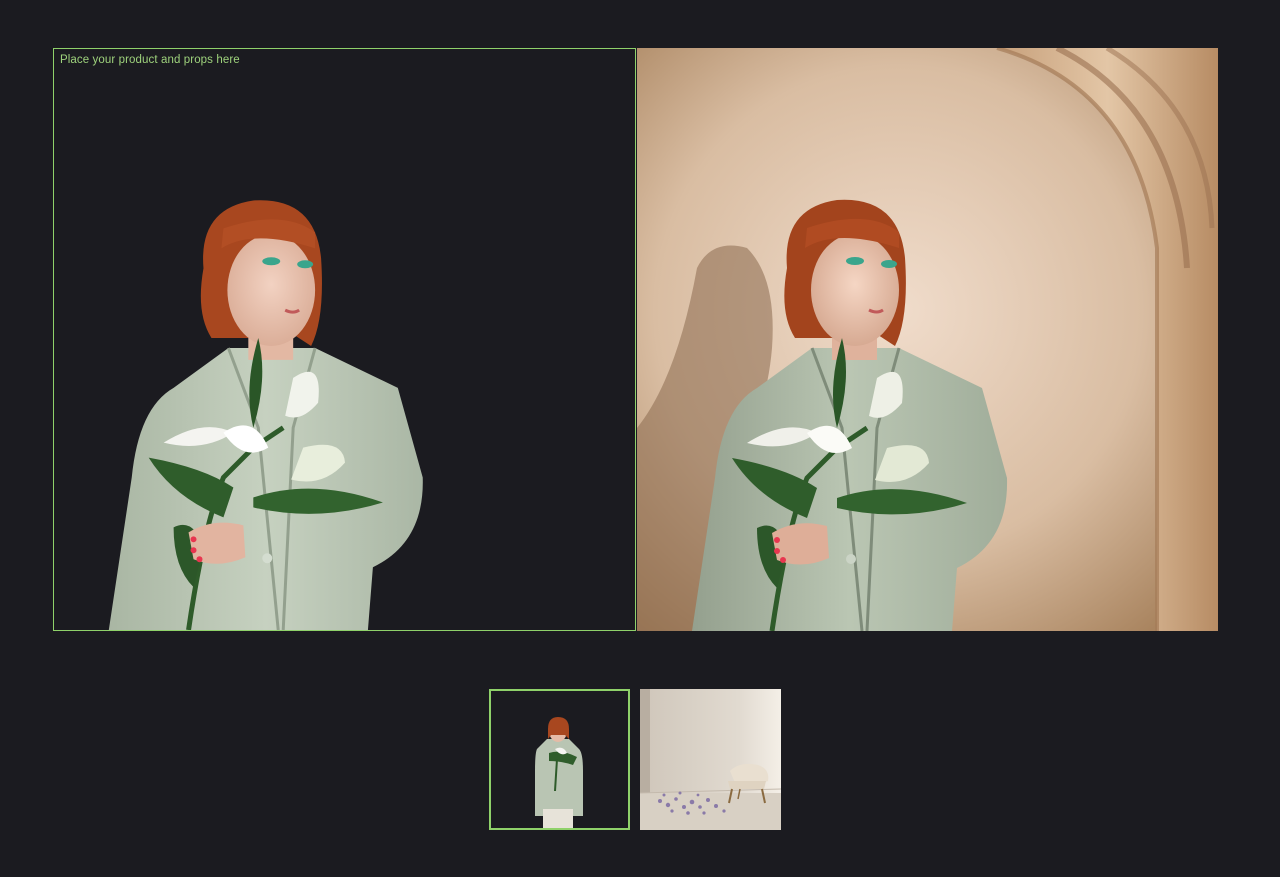 This screenshot has width=1280, height=877. Describe the element at coordinates (635, 759) in the screenshot. I see `thumbnail-strip` at that location.